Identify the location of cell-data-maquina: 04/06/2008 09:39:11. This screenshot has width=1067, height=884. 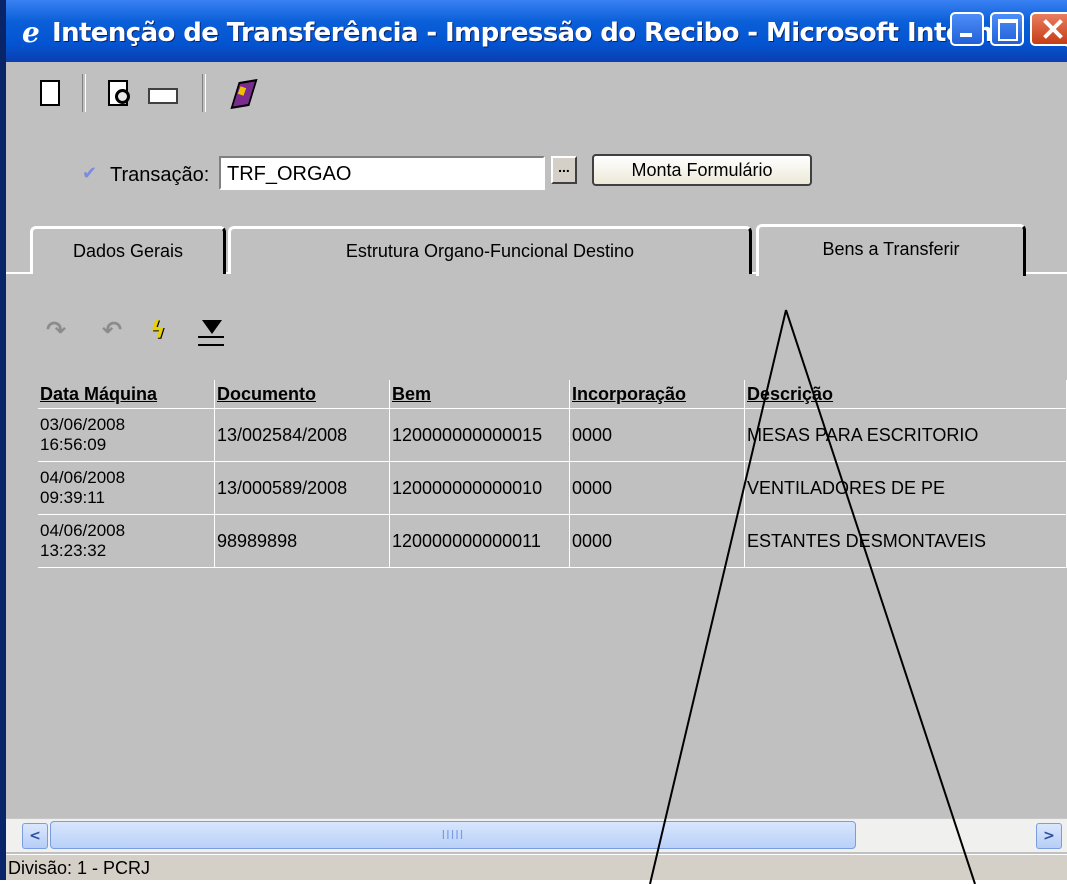
(126, 488).